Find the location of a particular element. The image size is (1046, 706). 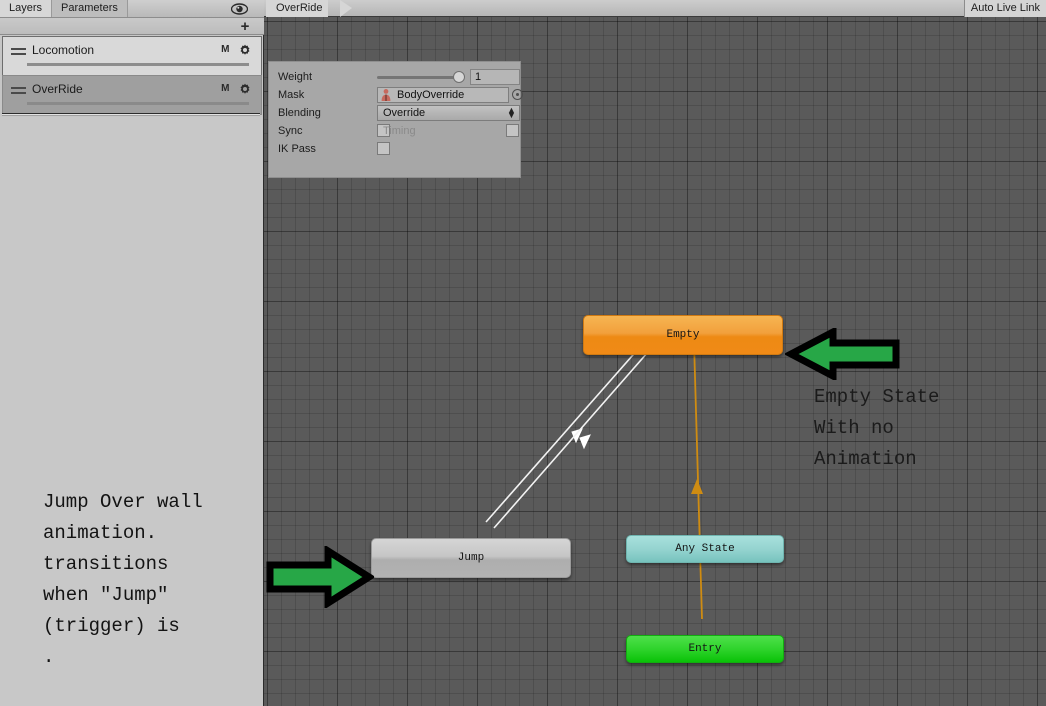

layers-tab-bar: Layers Parameters is located at coordinates (132, 9).